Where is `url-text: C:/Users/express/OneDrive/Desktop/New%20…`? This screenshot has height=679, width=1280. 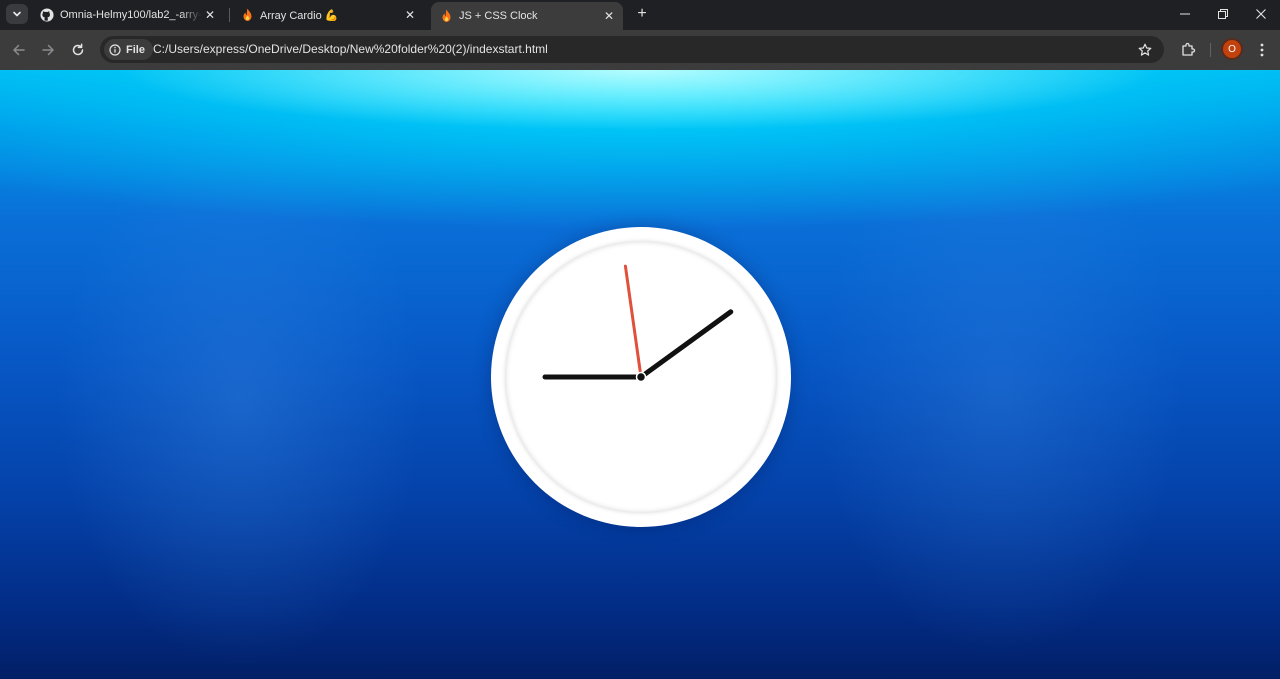 url-text: C:/Users/express/OneDrive/Desktop/New%20… is located at coordinates (350, 49).